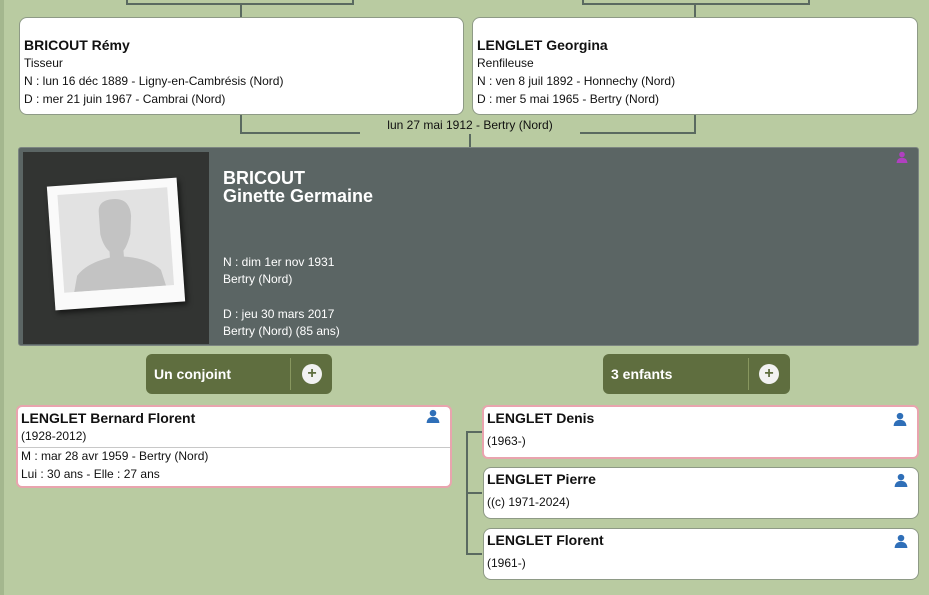  Describe the element at coordinates (641, 374) in the screenshot. I see `children-count-button: 3 enfants` at that location.